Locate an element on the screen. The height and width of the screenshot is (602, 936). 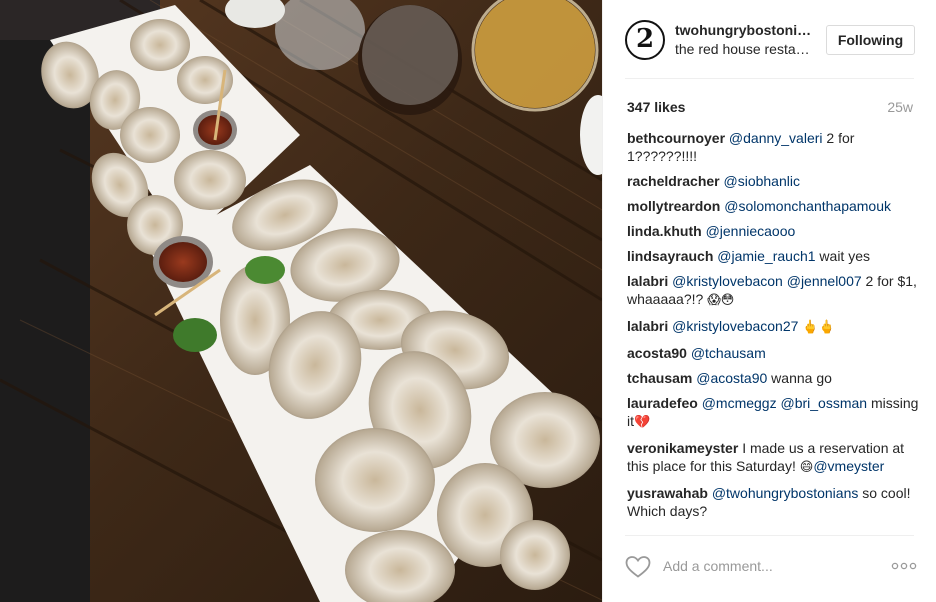
mention-link: @jamie_rauch1 is located at coordinates (766, 256).